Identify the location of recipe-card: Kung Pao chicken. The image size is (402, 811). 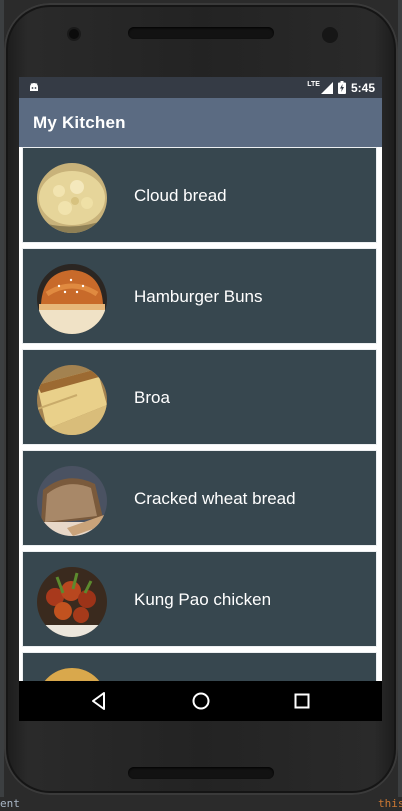
(199, 599).